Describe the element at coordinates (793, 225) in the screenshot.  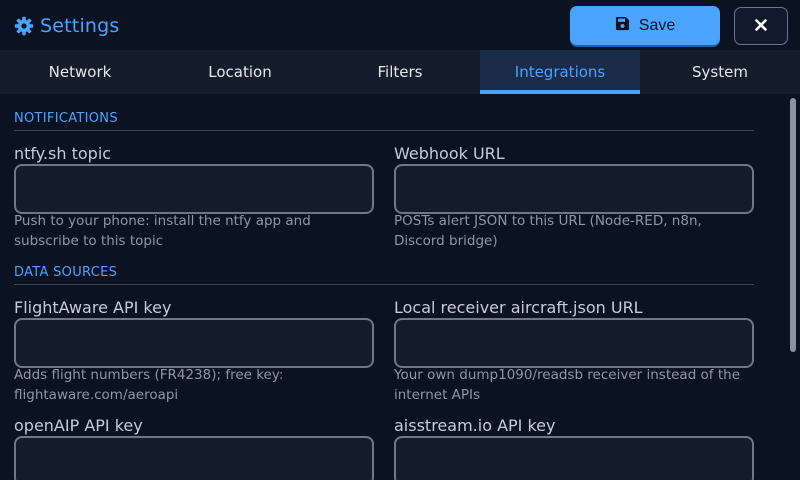
I see `vertical-scrollbar` at that location.